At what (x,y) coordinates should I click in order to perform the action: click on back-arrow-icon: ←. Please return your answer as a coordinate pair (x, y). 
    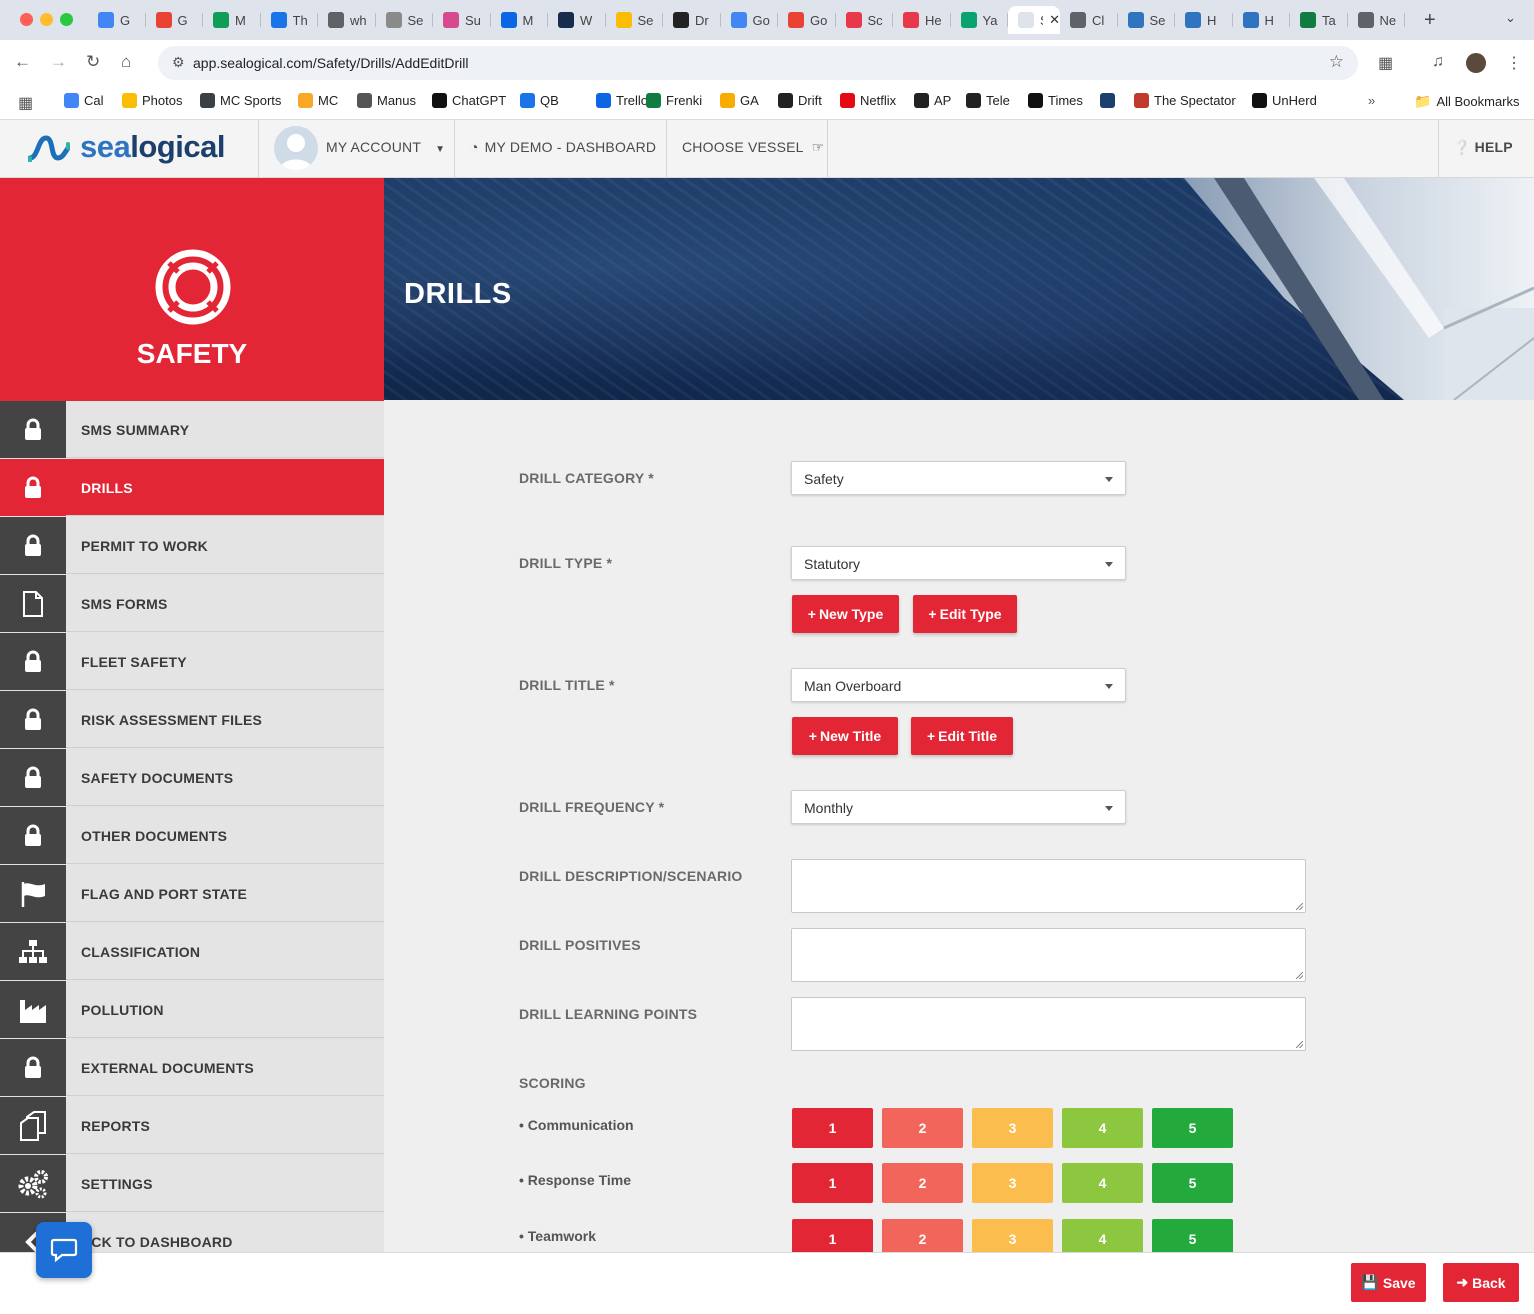
    Looking at the image, I should click on (22, 62).